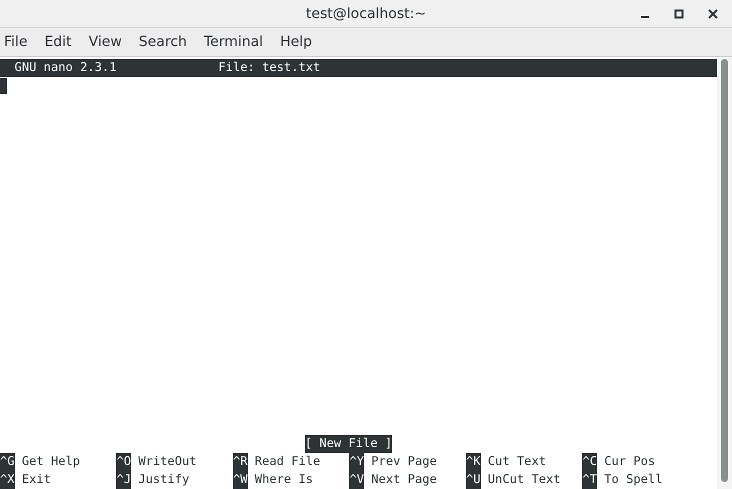 This screenshot has height=489, width=732. I want to click on shortcut-label: To Spell, so click(633, 479).